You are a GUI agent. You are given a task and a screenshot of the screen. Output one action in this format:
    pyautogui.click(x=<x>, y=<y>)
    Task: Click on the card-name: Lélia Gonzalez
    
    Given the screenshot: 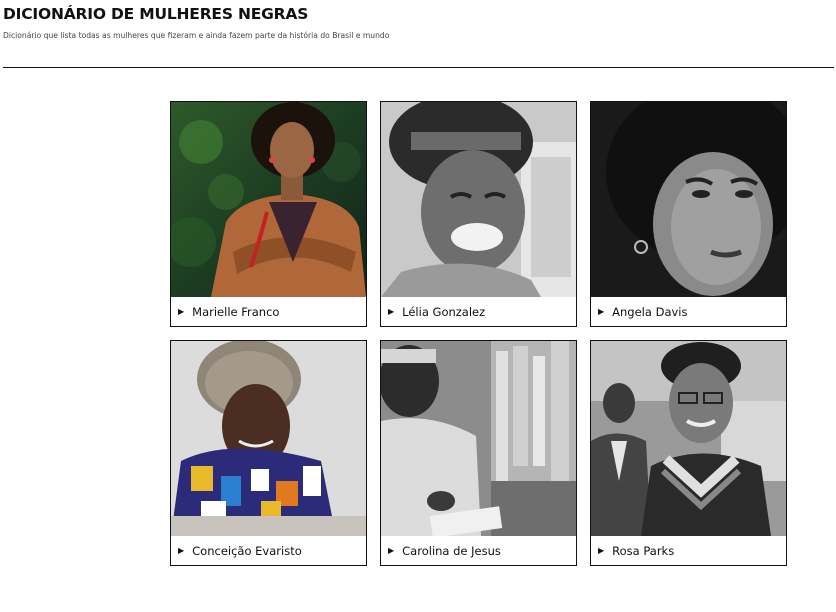 What is the action you would take?
    pyautogui.click(x=444, y=311)
    